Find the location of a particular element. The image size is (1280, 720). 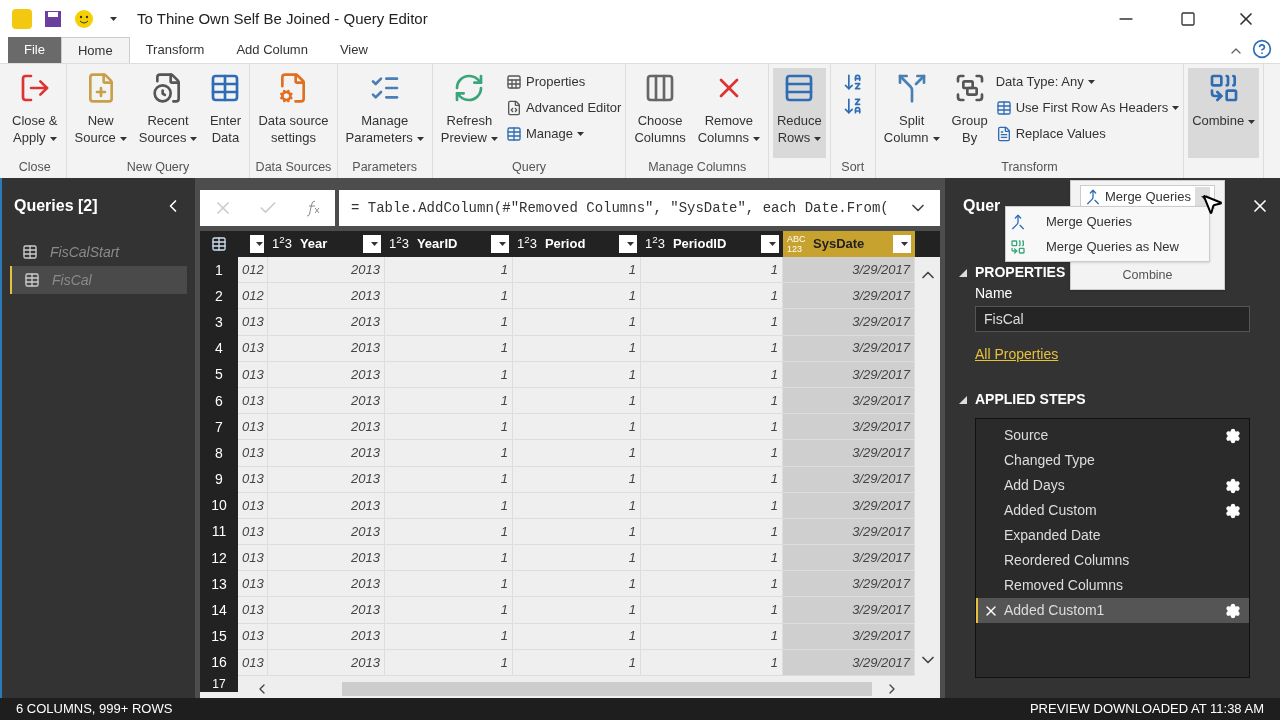

ribbon-button: Reduce Rows is located at coordinates (799, 113).